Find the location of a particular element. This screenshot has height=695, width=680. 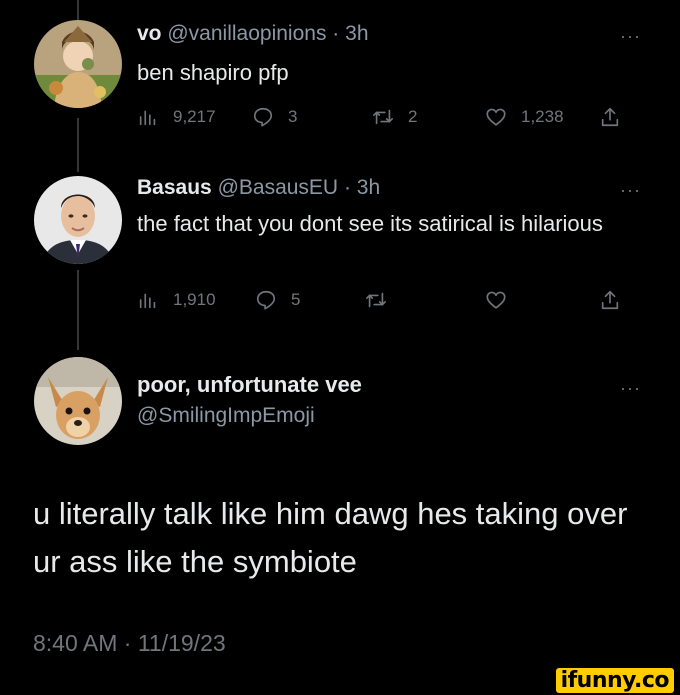

avatar-basaus is located at coordinates (78, 220).